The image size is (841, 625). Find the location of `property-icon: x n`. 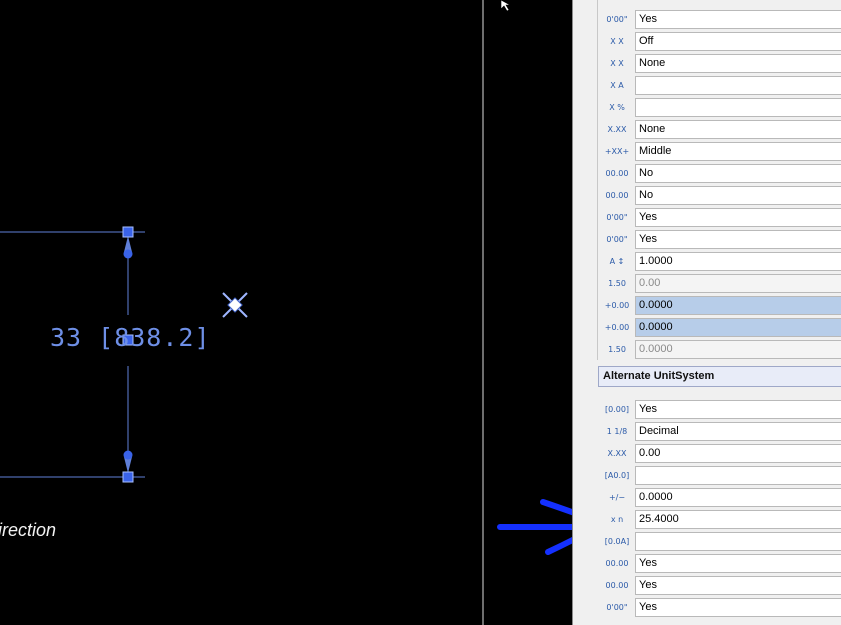

property-icon: x n is located at coordinates (617, 519).